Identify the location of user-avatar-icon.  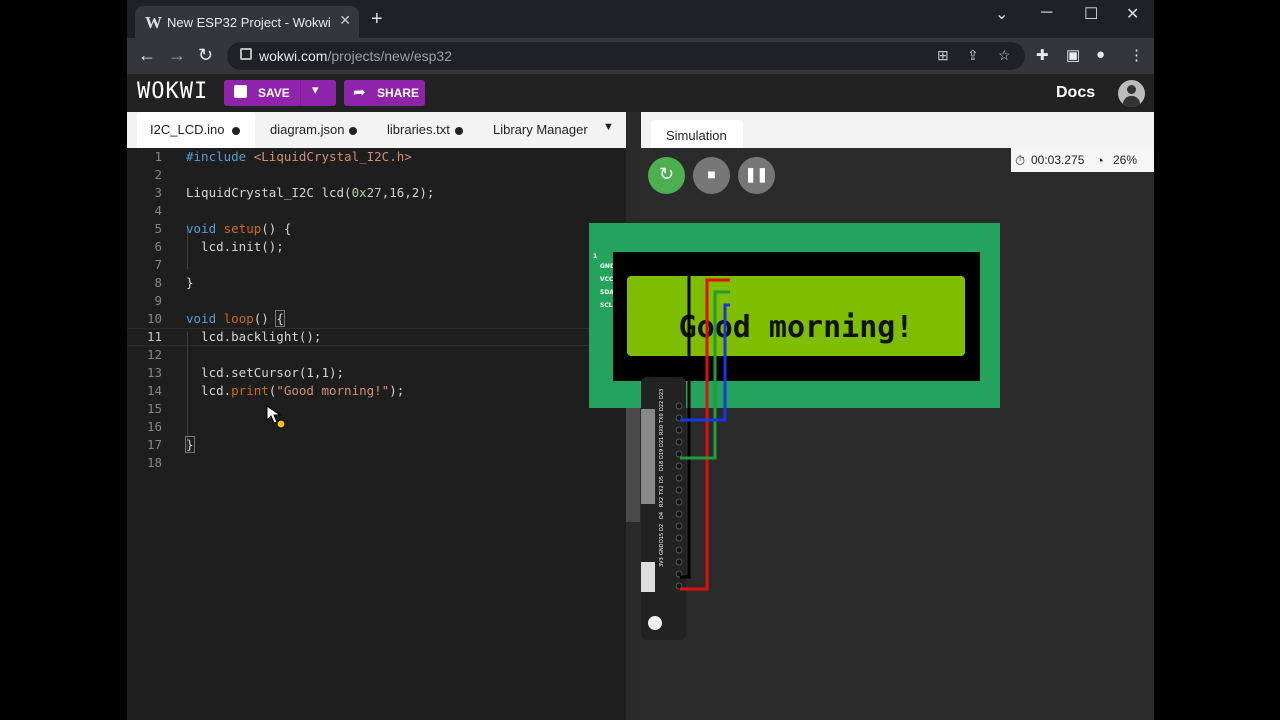
(1131, 93).